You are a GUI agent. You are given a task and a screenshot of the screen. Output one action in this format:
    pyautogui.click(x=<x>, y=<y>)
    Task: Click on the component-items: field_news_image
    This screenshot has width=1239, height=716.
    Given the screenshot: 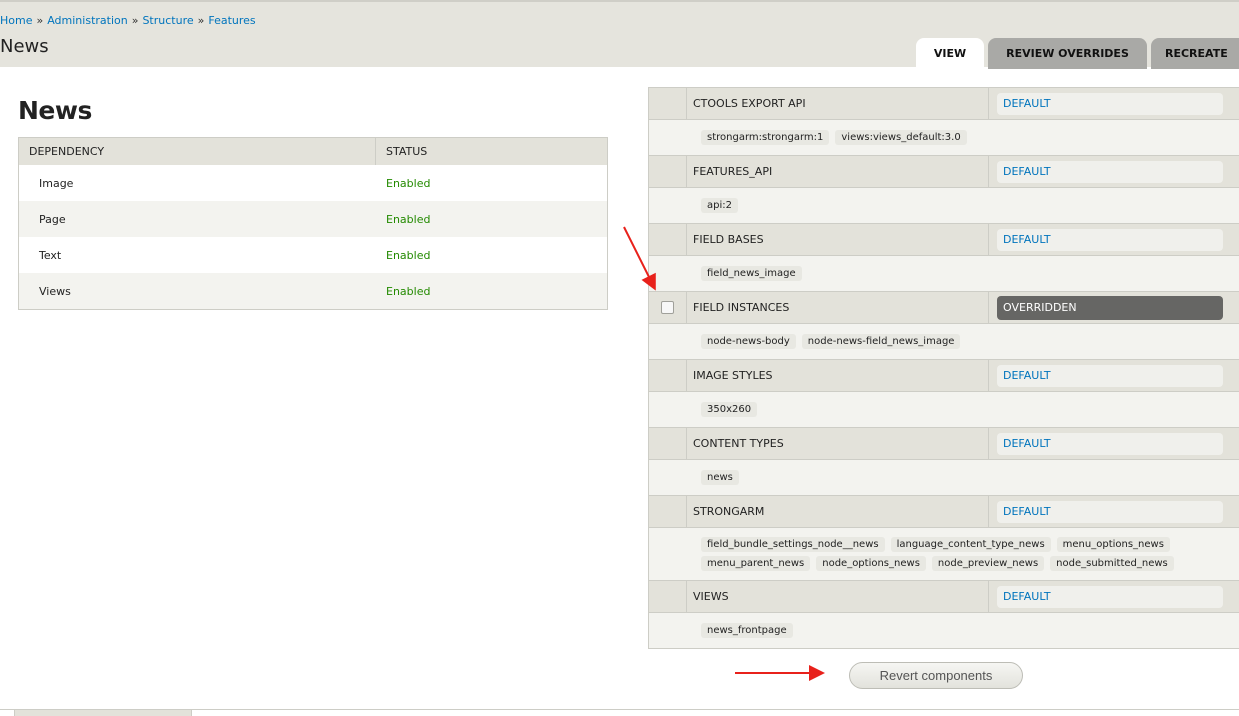 What is the action you would take?
    pyautogui.click(x=944, y=273)
    